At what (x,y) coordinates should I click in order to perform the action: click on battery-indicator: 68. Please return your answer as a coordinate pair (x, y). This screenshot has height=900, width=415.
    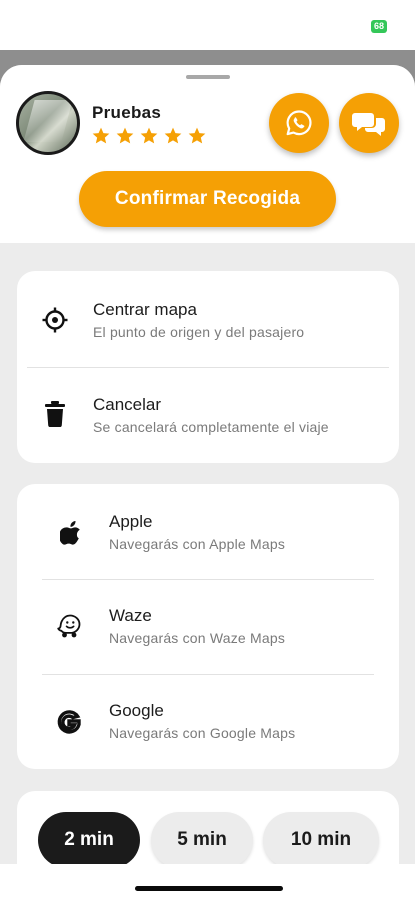
    Looking at the image, I should click on (379, 26).